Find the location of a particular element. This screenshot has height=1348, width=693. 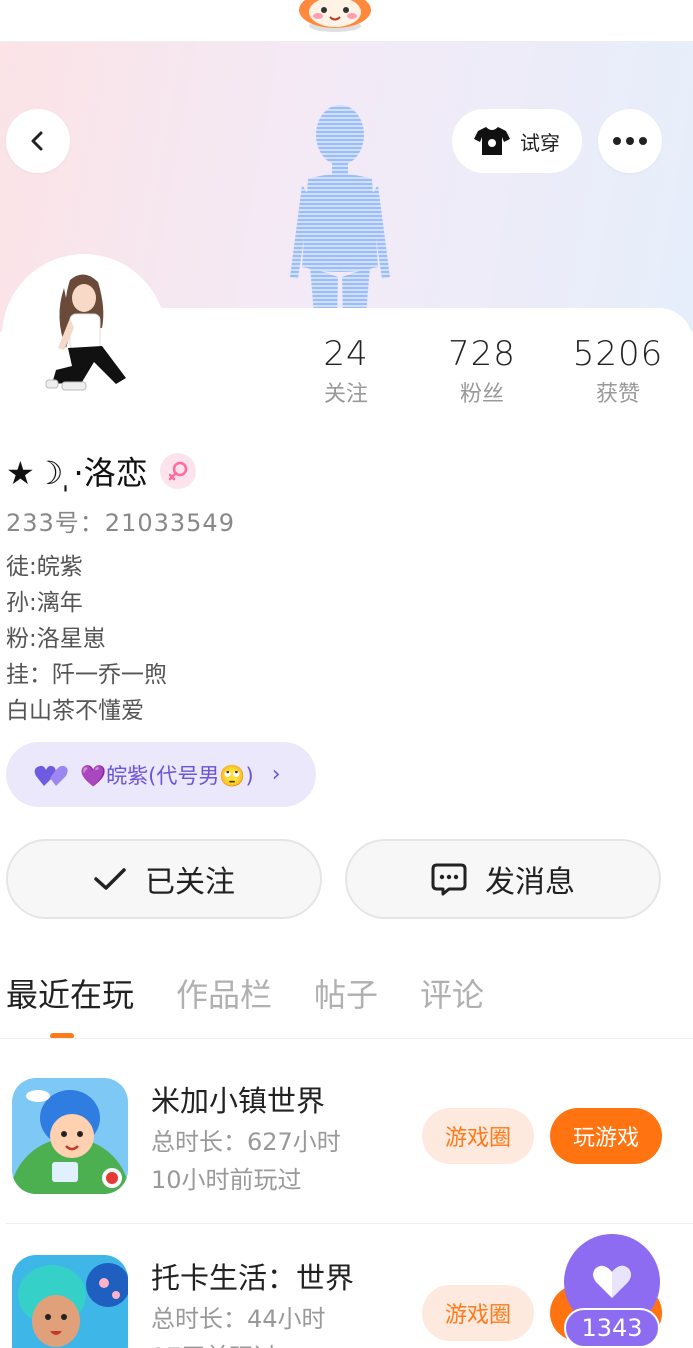

chevron-left-icon is located at coordinates (37, 141).